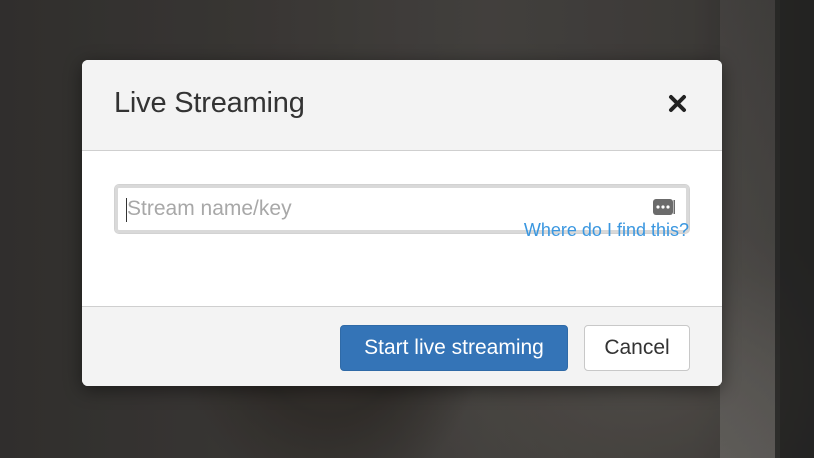  I want to click on dialog-title: Live Streaming, so click(209, 103).